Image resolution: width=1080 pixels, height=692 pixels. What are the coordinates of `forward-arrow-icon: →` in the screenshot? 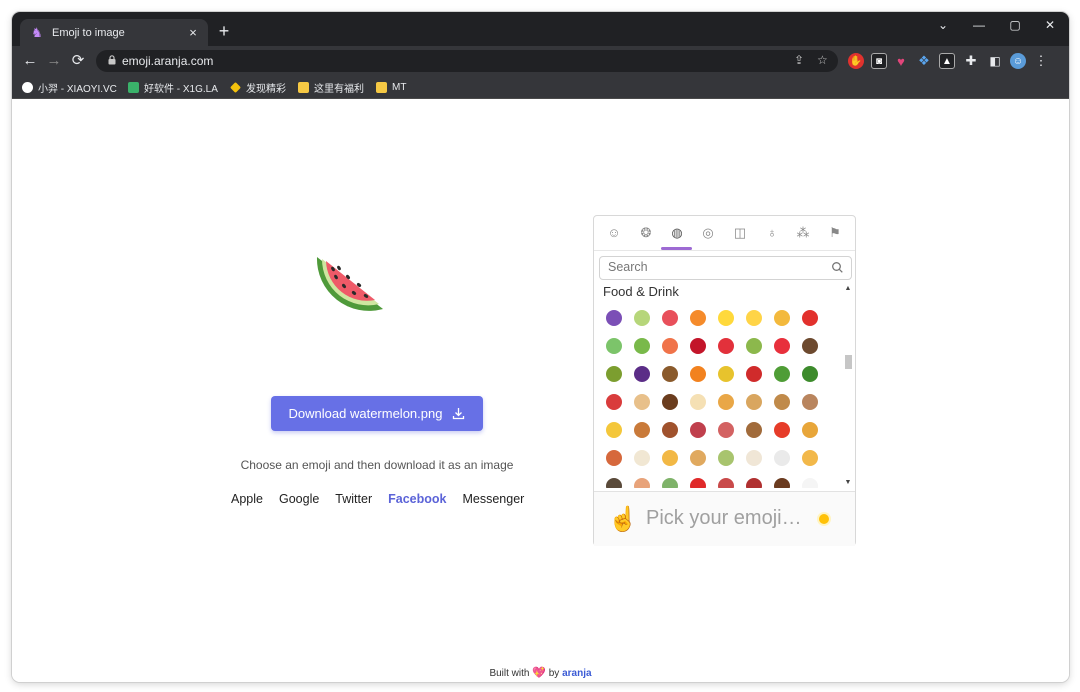 It's located at (54, 61).